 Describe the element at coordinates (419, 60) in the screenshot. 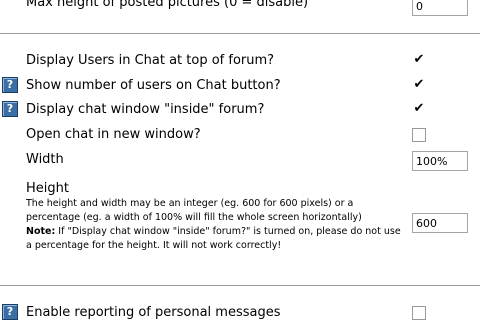

I see `display-users-checkbox: ✔` at that location.